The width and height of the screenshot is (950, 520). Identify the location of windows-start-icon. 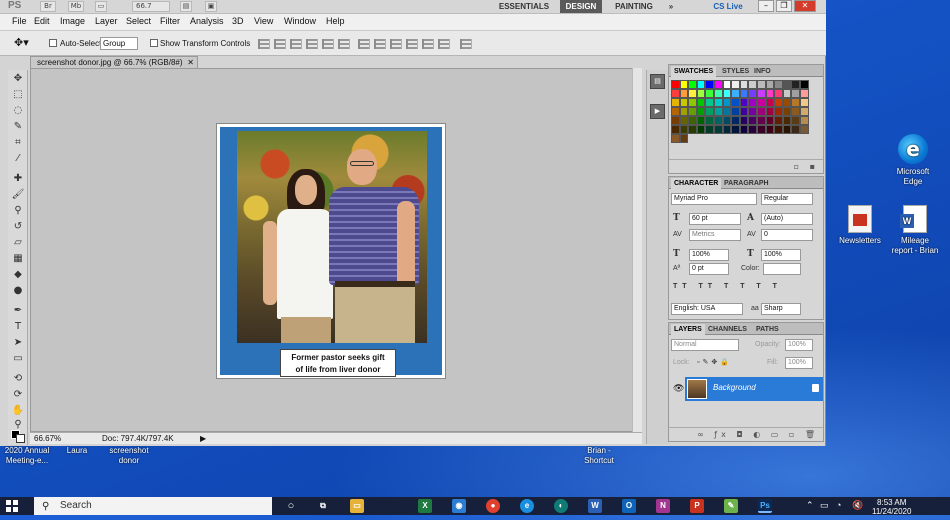
(12, 506).